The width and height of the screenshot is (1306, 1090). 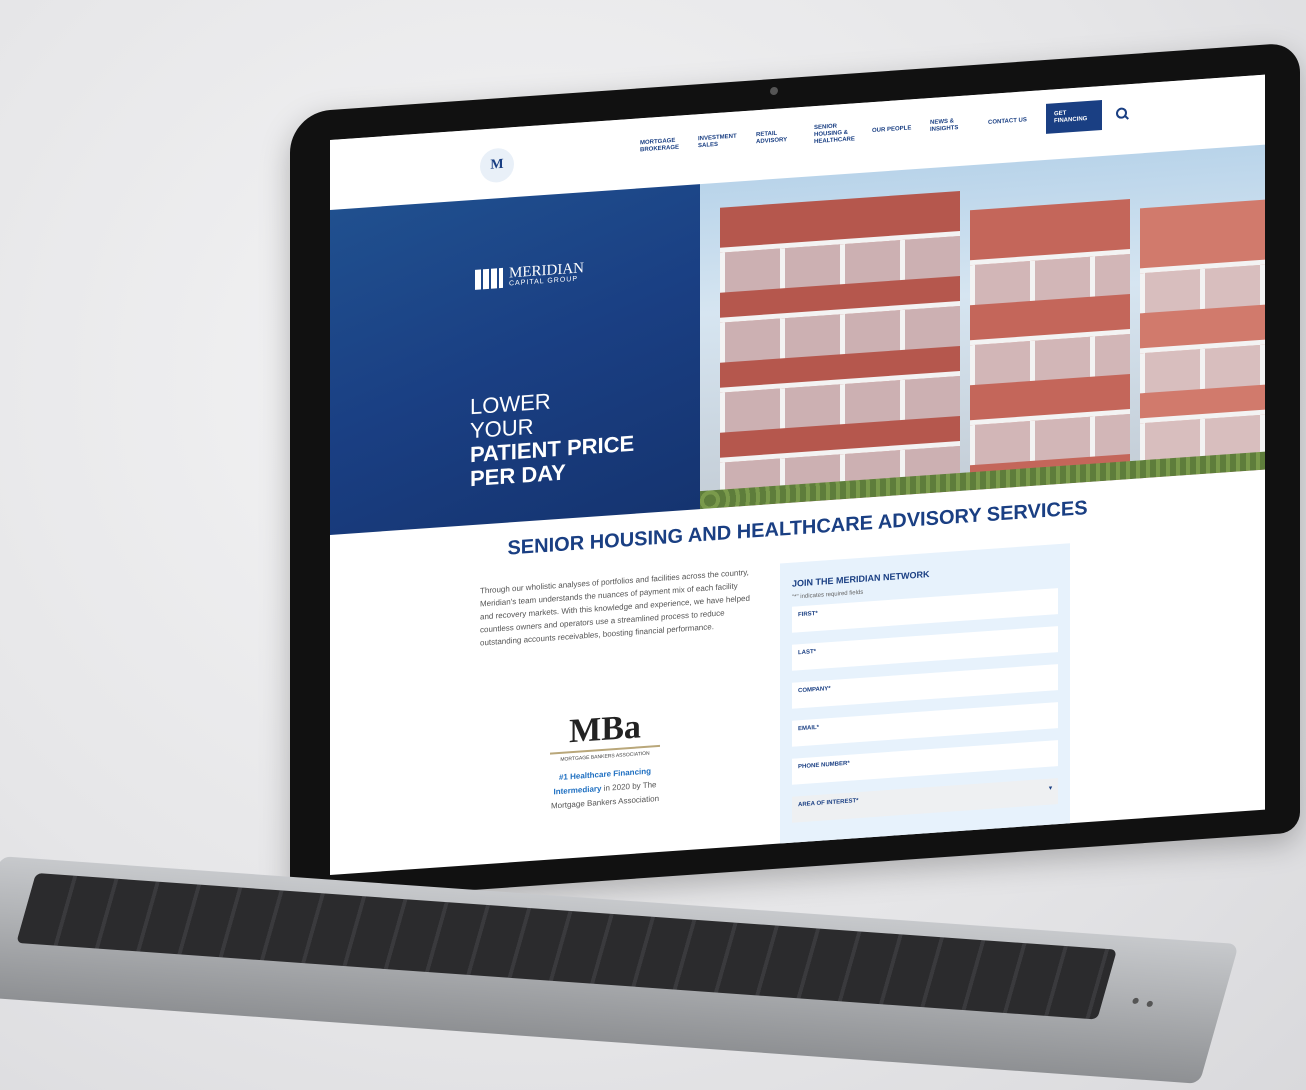 What do you see at coordinates (925, 648) in the screenshot?
I see `last-name-field: LAST*` at bounding box center [925, 648].